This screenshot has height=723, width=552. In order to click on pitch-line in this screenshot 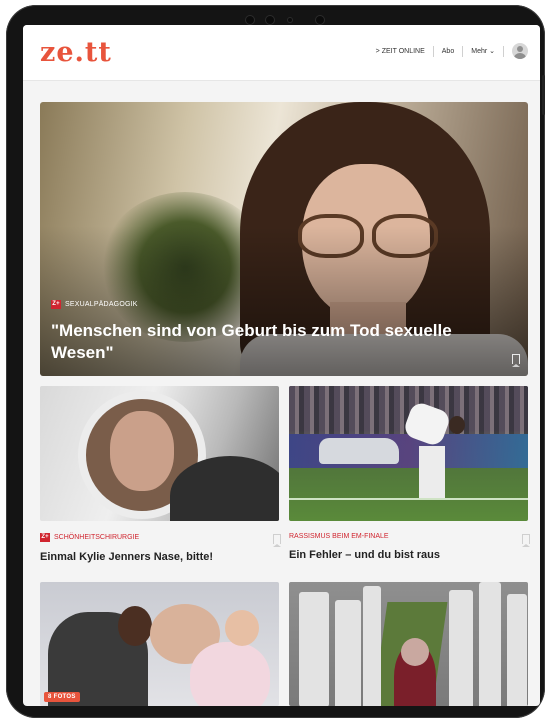, I will do `click(408, 499)`.